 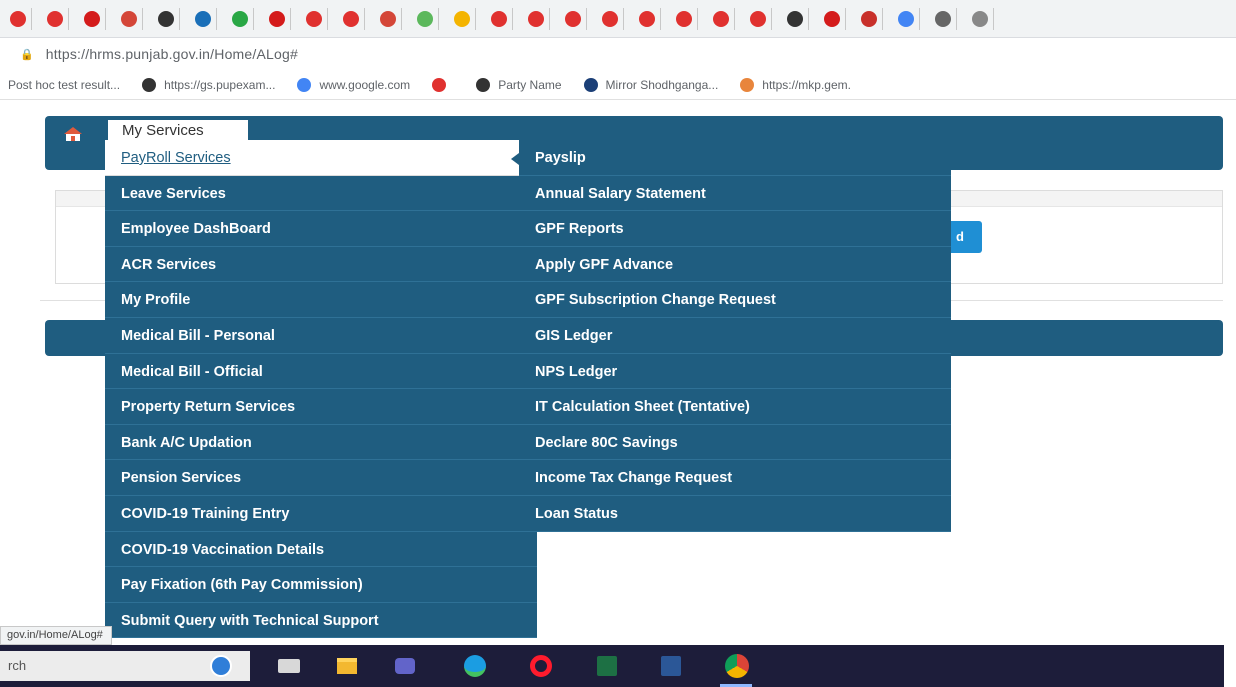 I want to click on browser-tab-strip, so click(x=618, y=19).